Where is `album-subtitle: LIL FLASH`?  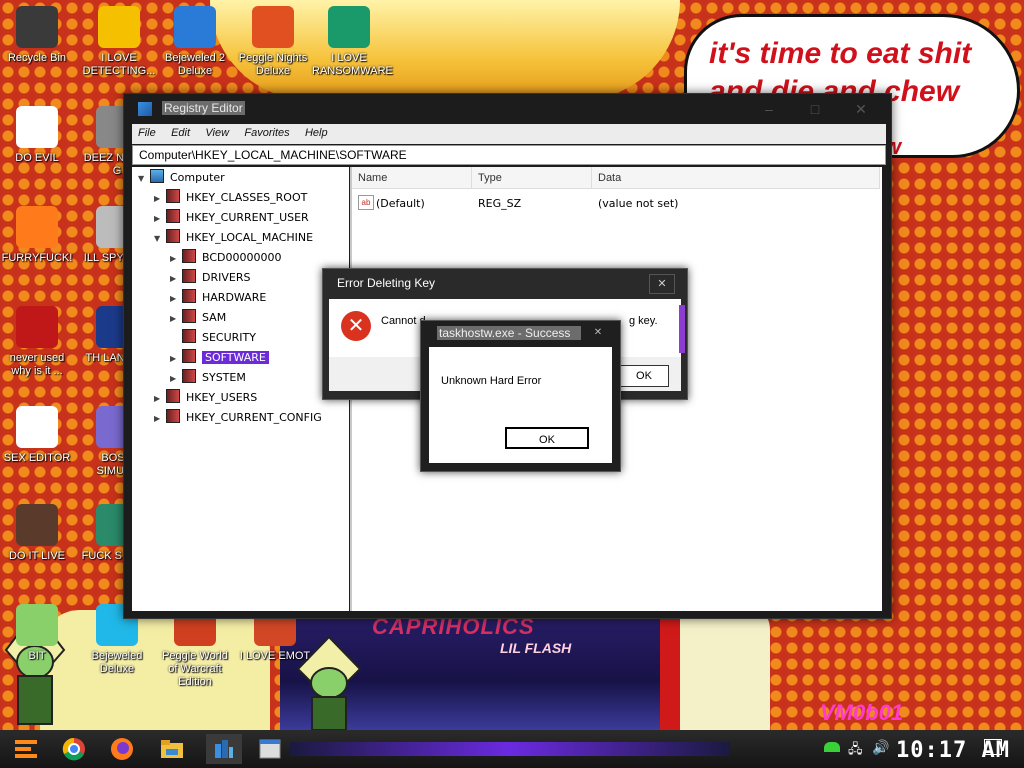 album-subtitle: LIL FLASH is located at coordinates (536, 648).